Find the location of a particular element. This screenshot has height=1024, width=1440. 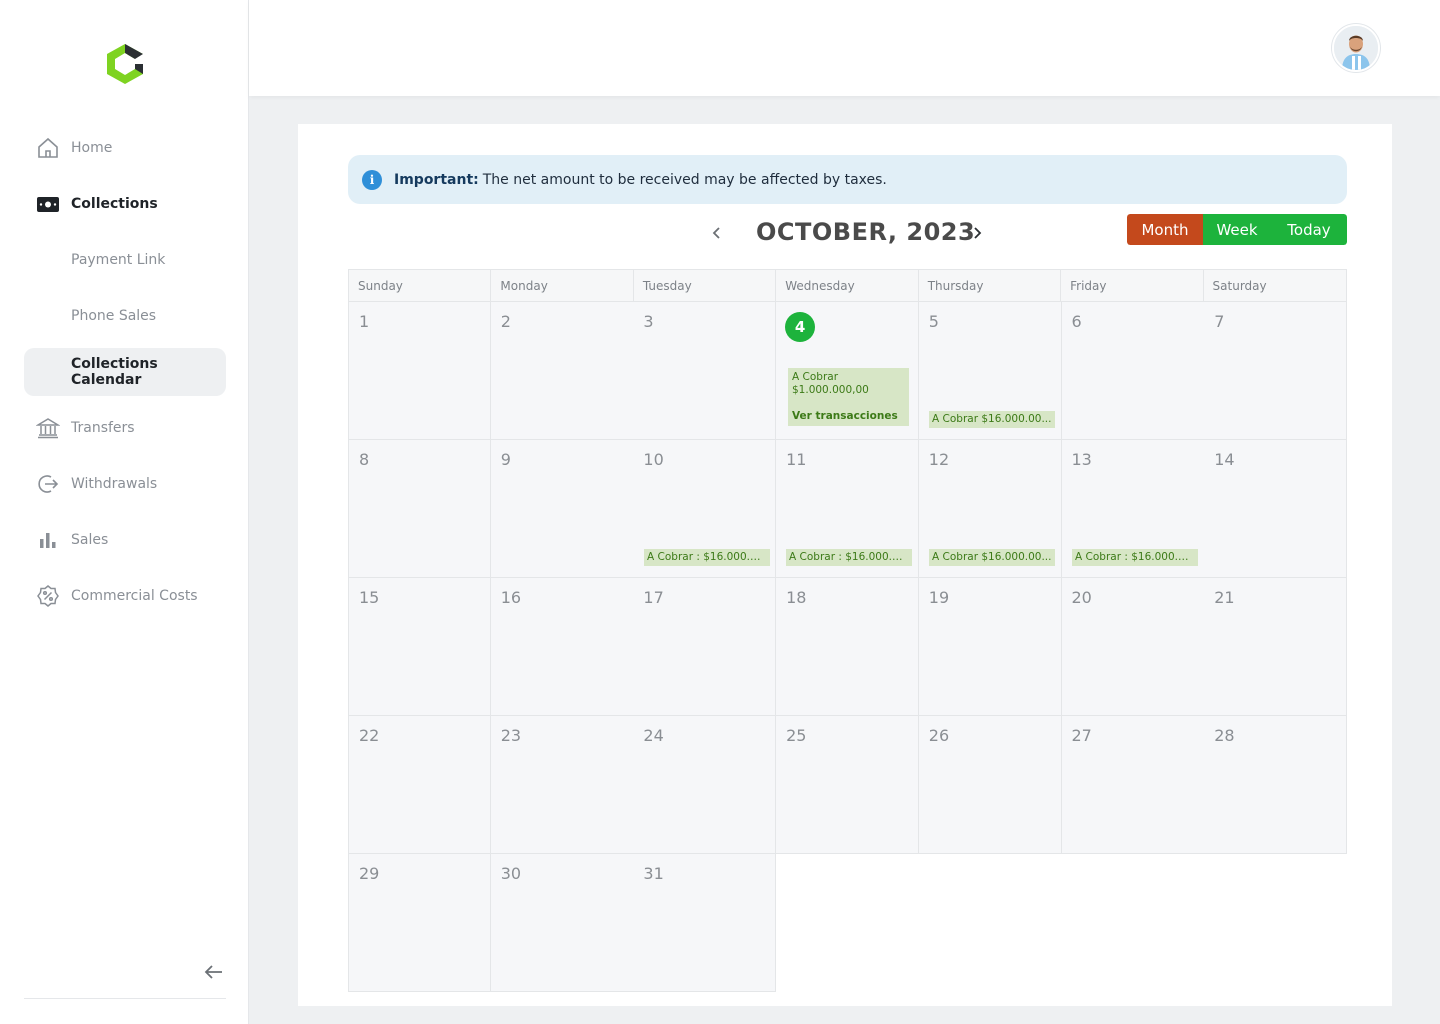

day-number: 10 is located at coordinates (653, 459).